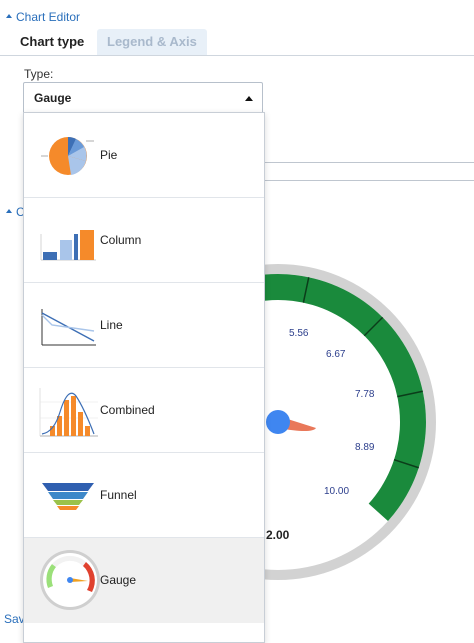 This screenshot has height=643, width=474. I want to click on option-funnel-label: Funnel, so click(118, 495).